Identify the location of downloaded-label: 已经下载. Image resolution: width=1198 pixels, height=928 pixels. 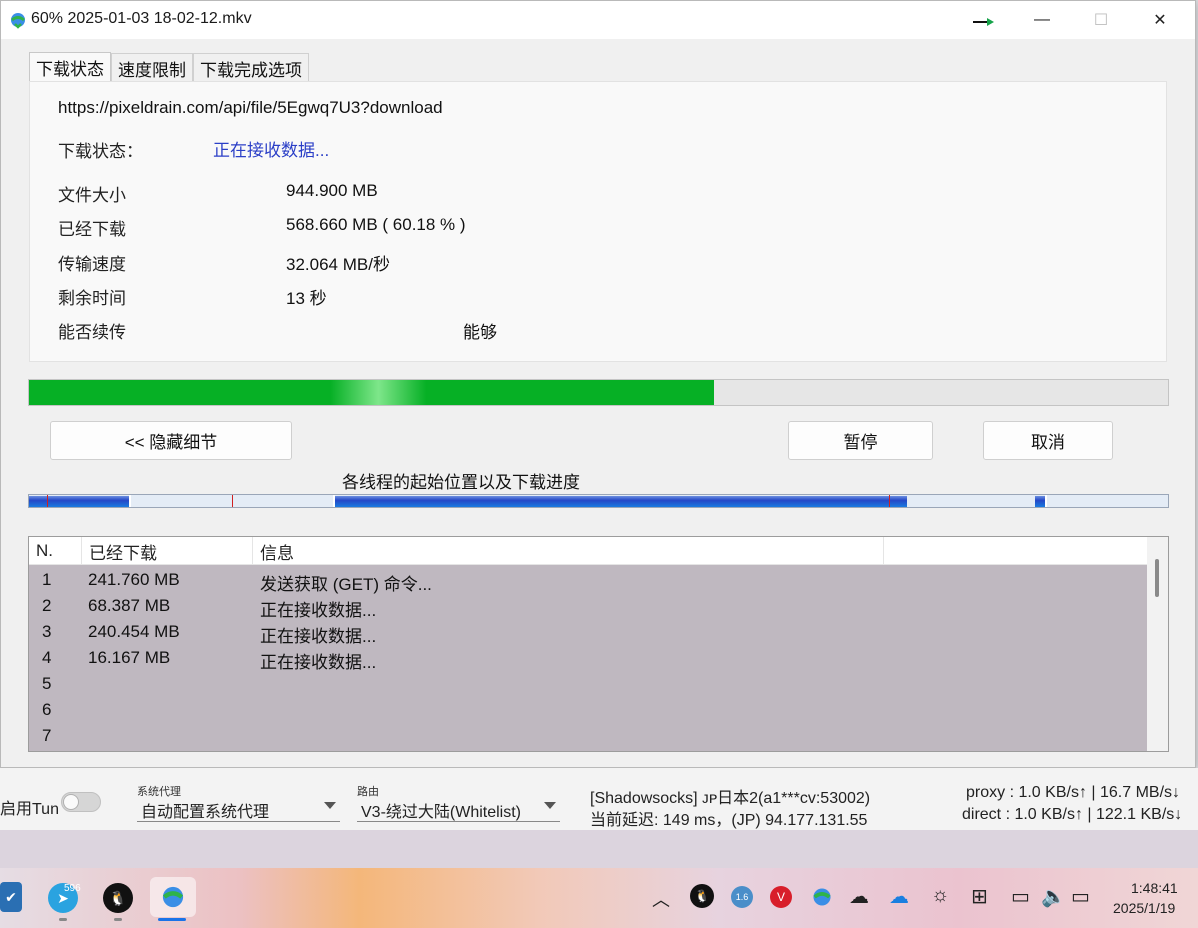
(92, 229).